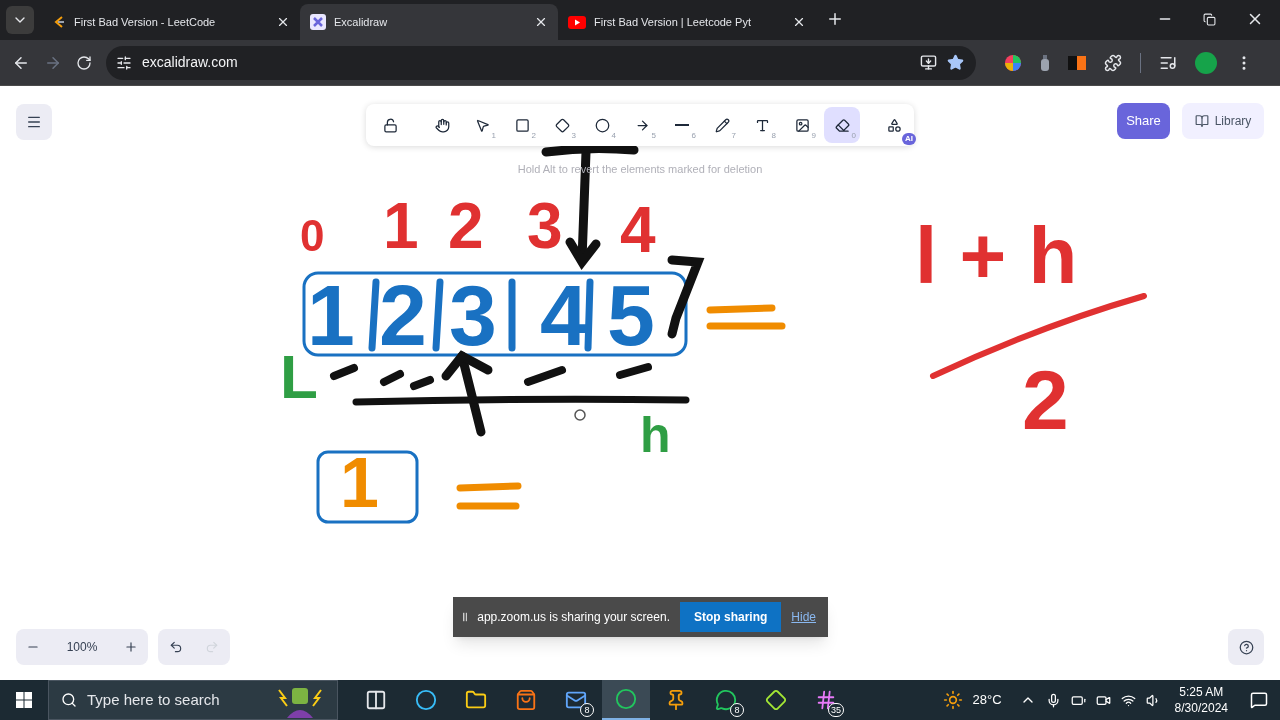 The image size is (1280, 720). I want to click on chevron-logo-icon, so click(59, 22).